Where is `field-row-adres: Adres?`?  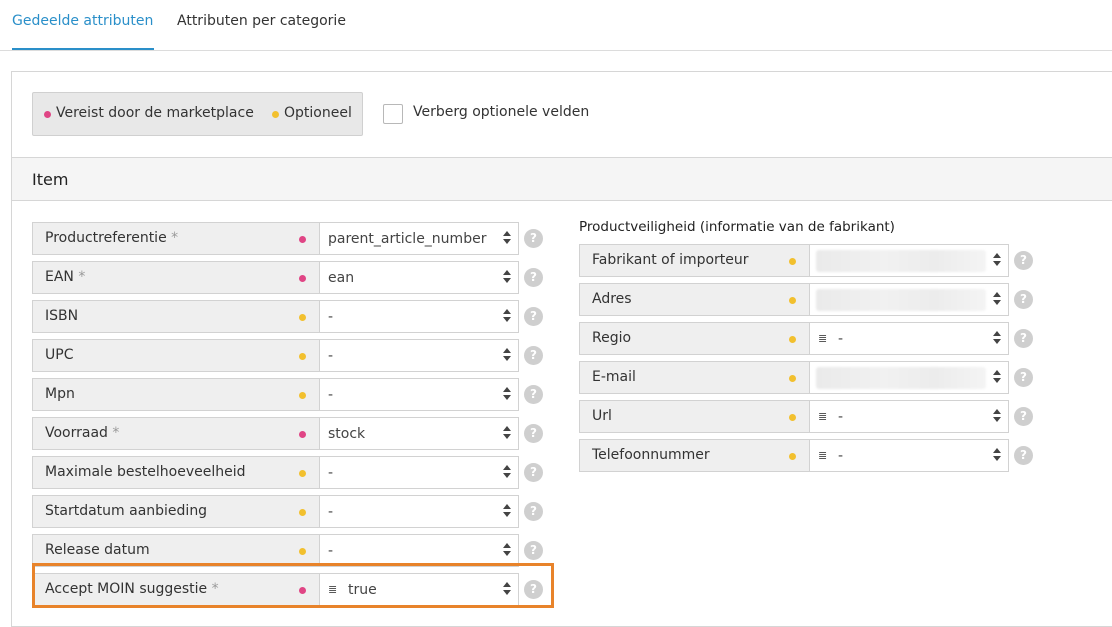
field-row-adres: Adres? is located at coordinates (806, 299).